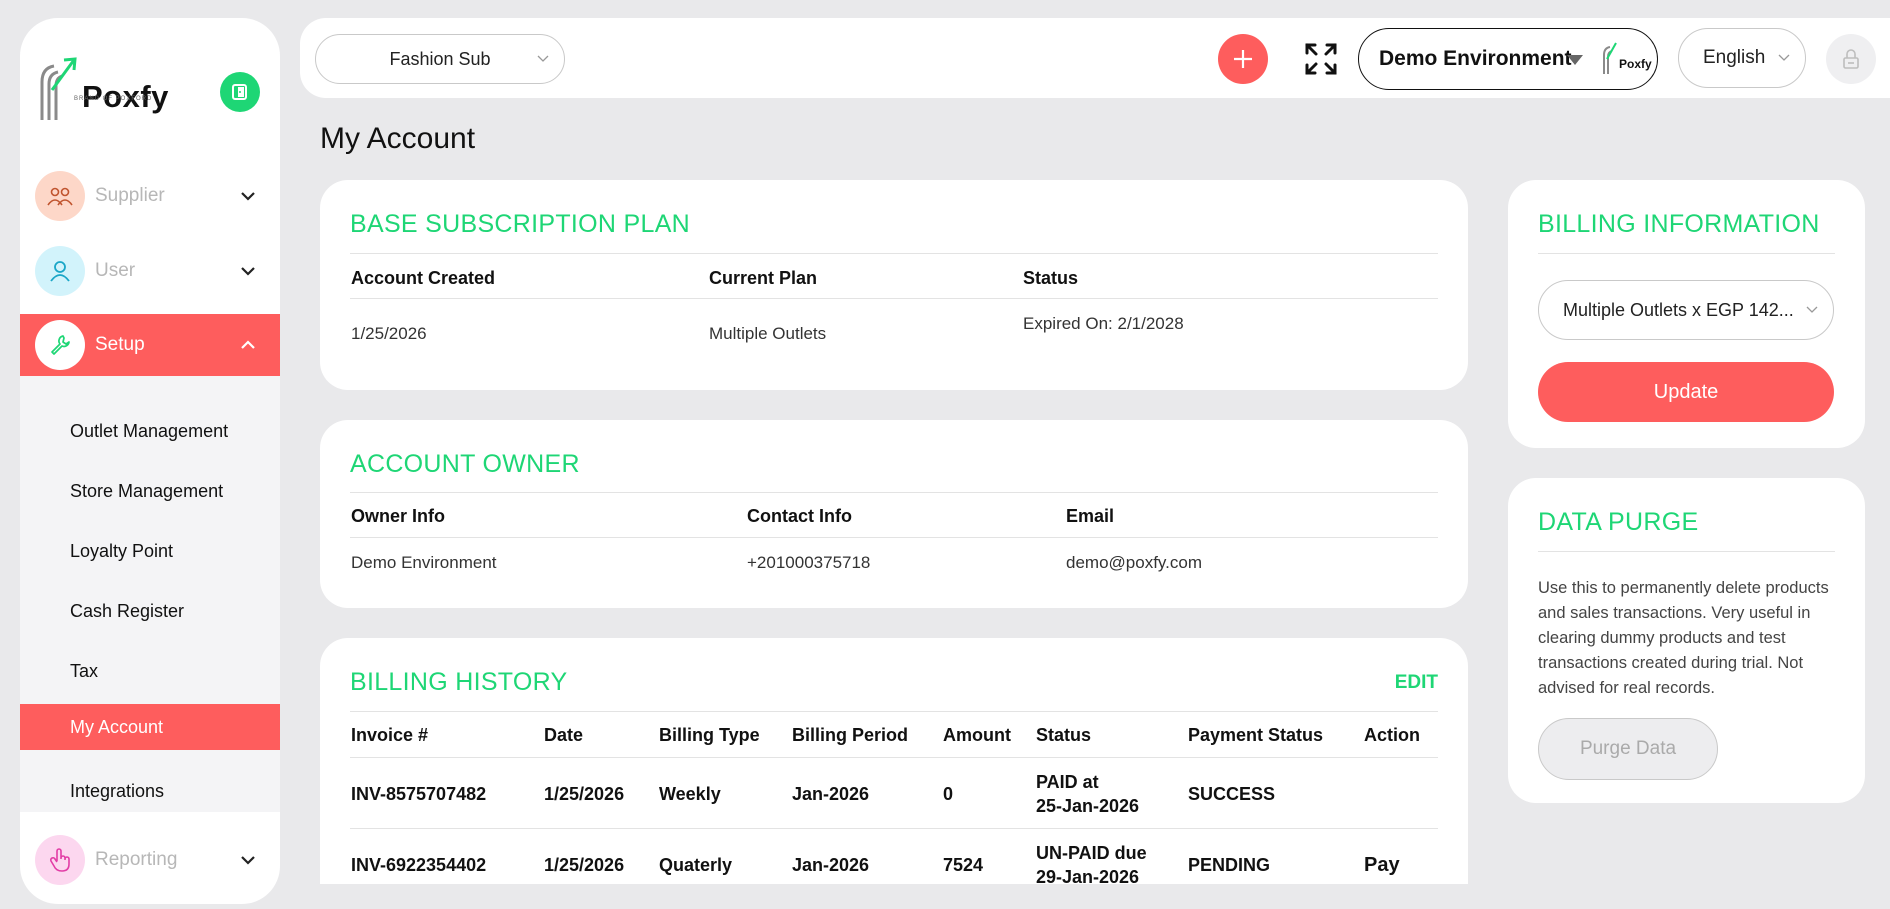  Describe the element at coordinates (690, 794) in the screenshot. I see `billing-type: Weekly` at that location.